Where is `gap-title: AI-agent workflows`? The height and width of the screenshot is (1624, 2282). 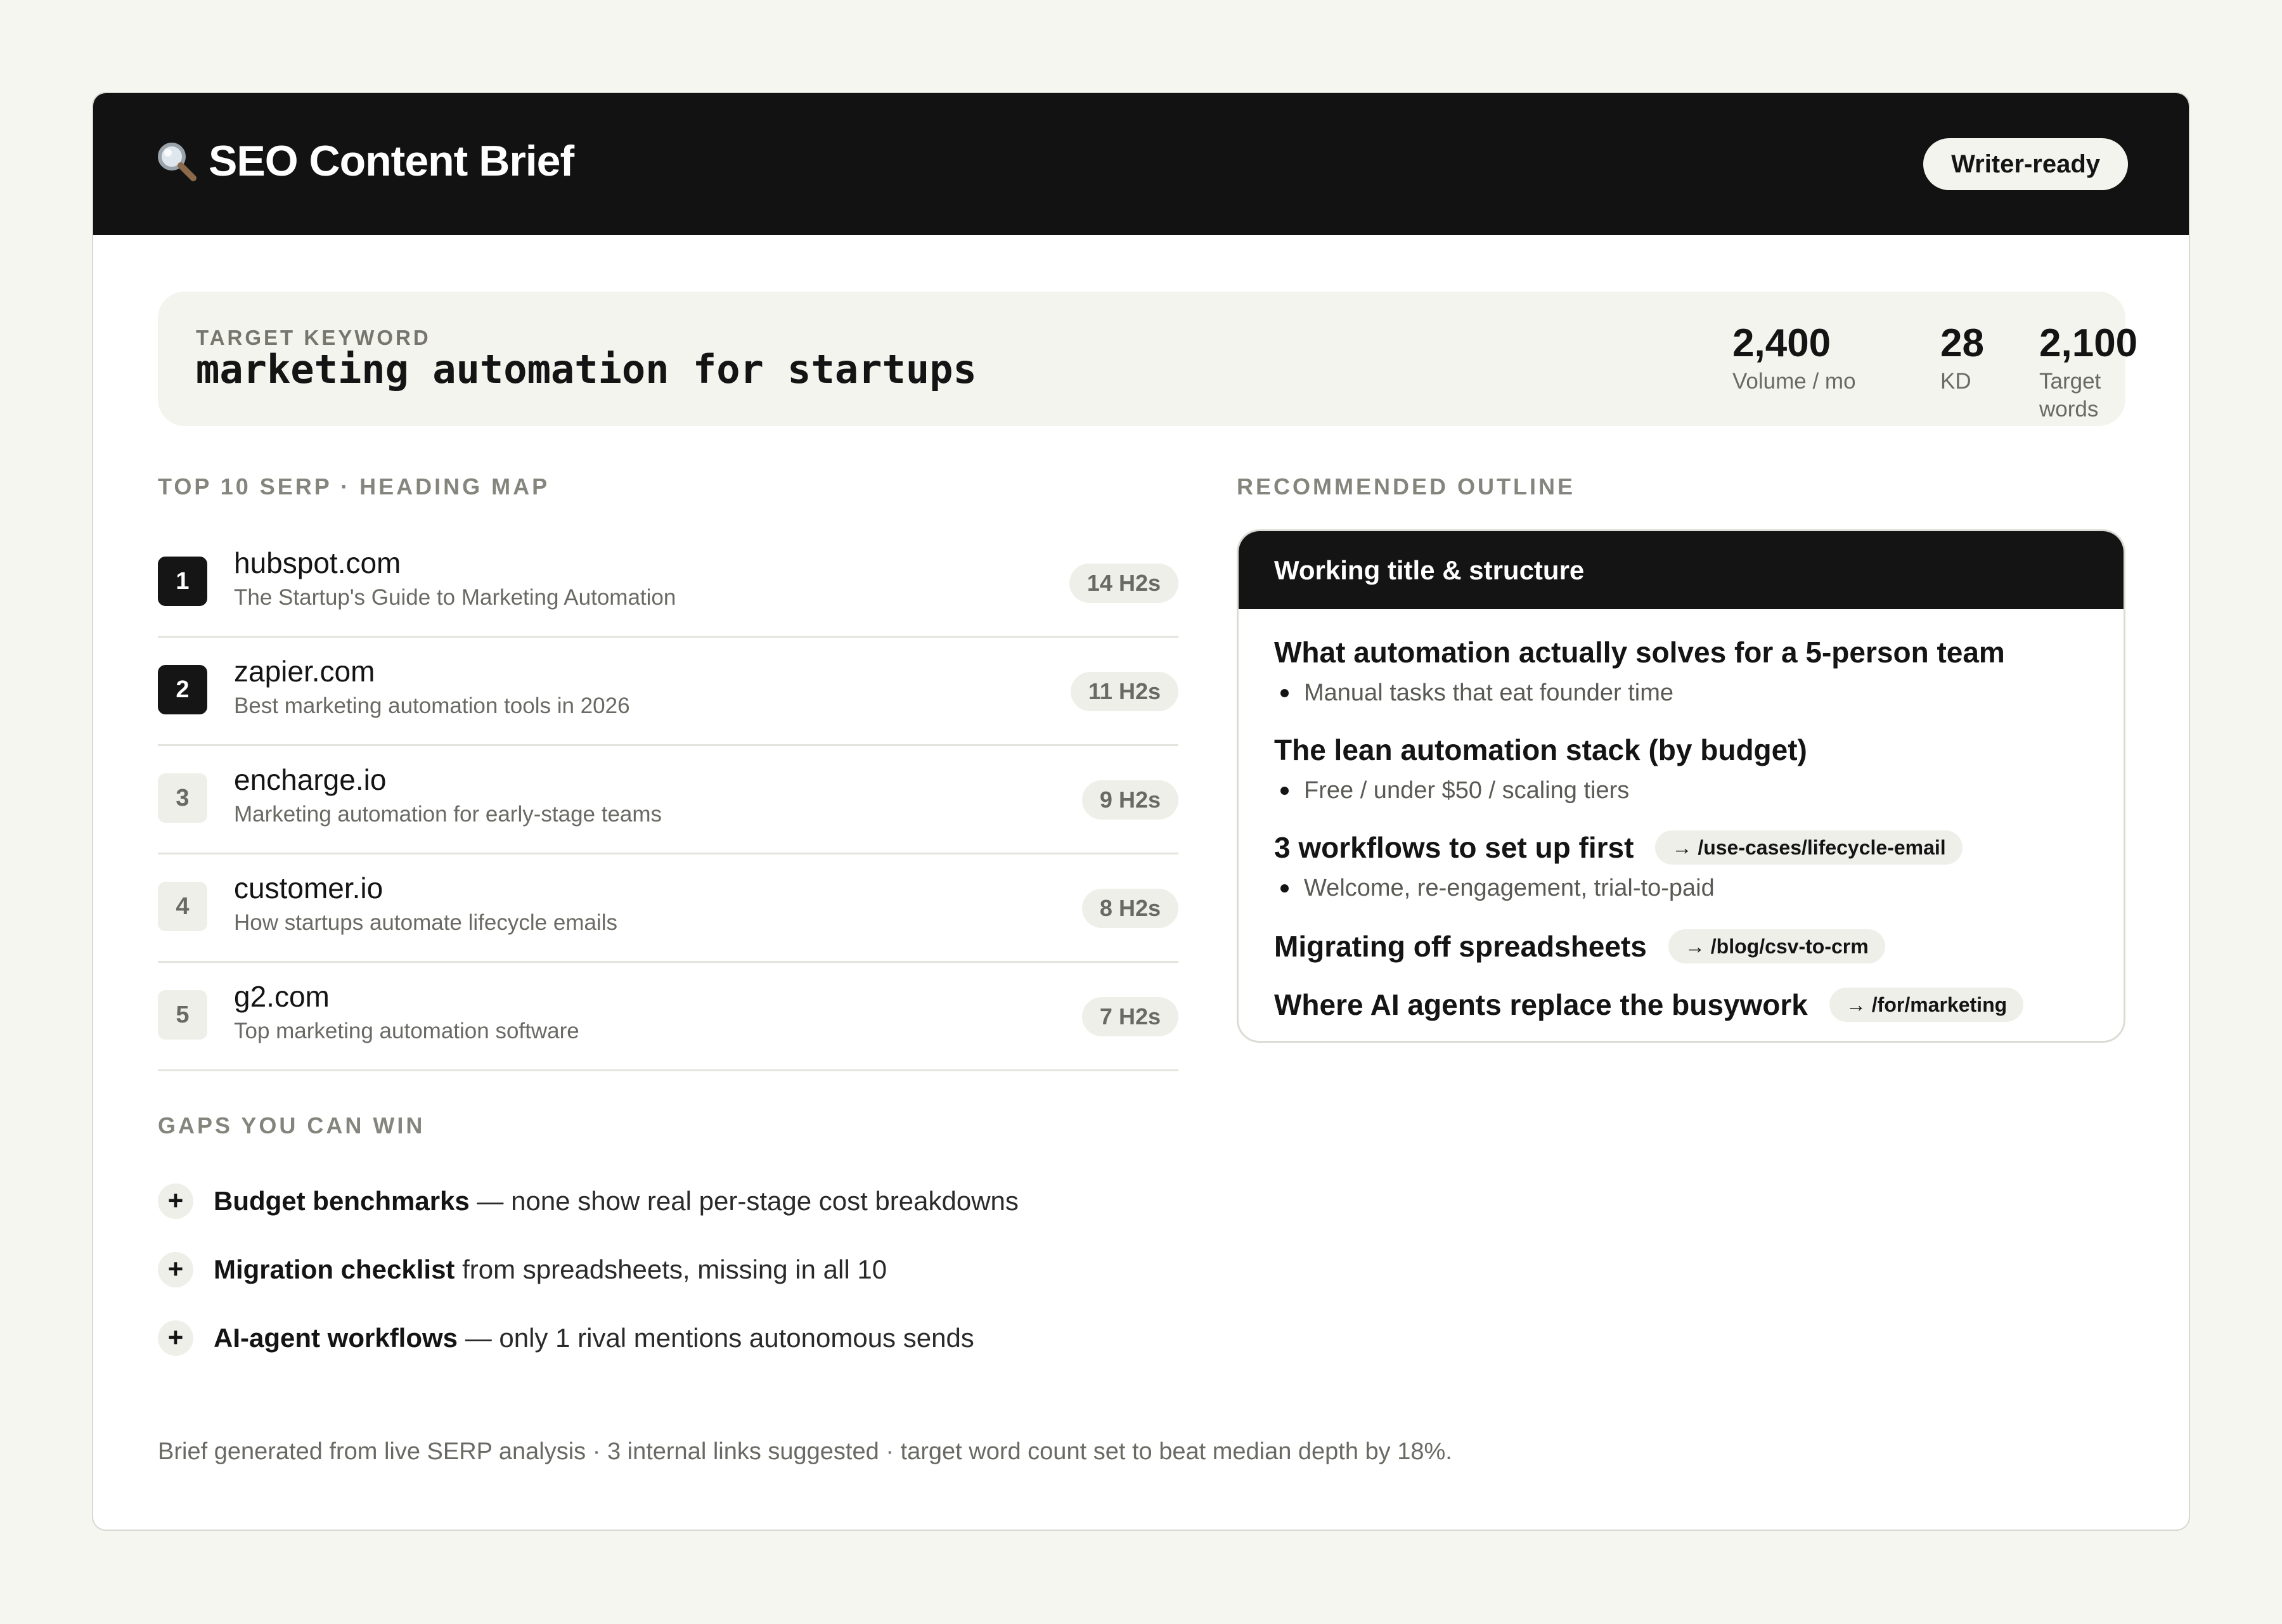 gap-title: AI-agent workflows is located at coordinates (336, 1338).